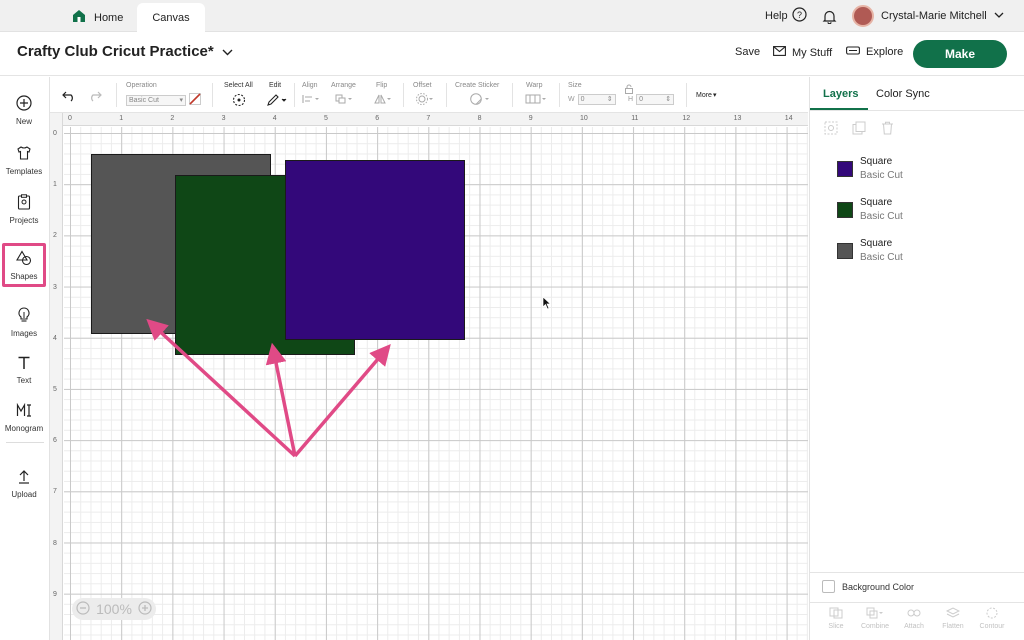  Describe the element at coordinates (992, 626) in the screenshot. I see `contour-label: Contour` at that location.